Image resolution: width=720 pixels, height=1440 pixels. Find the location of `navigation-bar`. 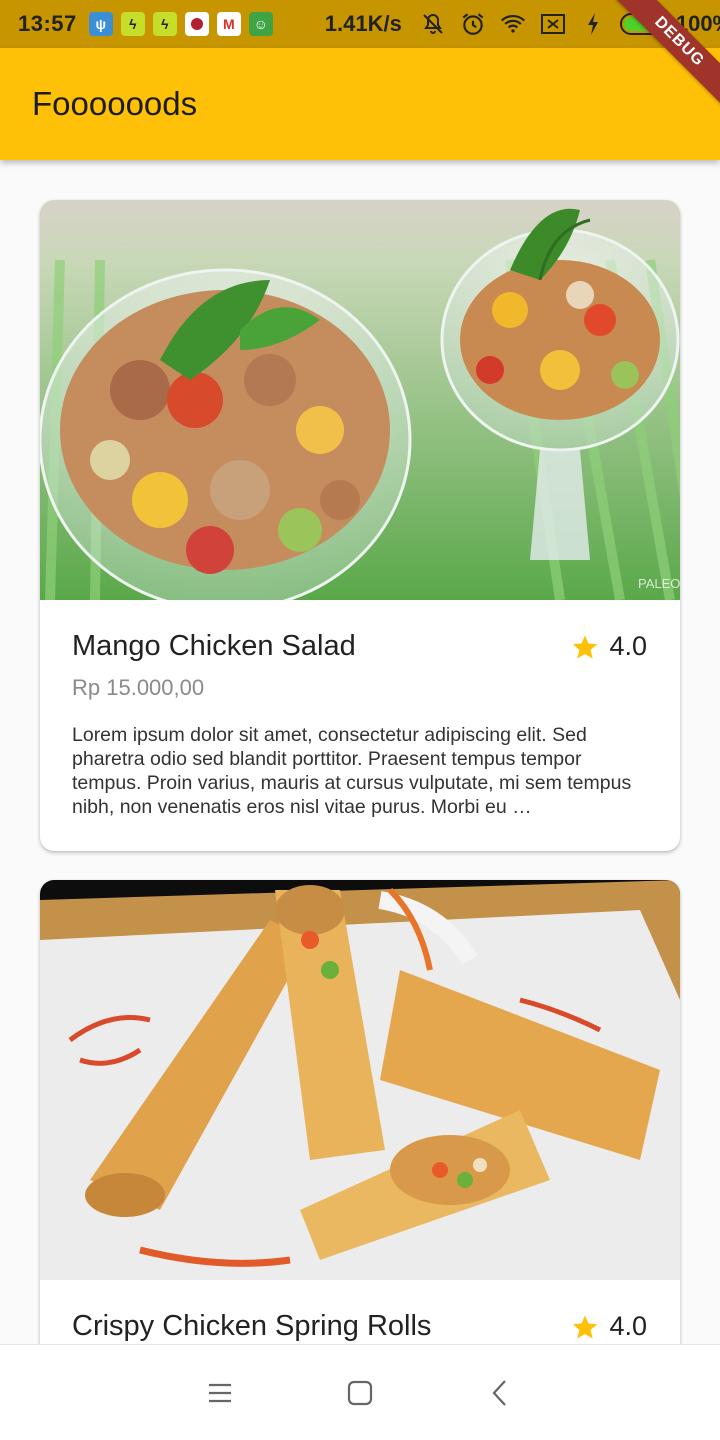

navigation-bar is located at coordinates (360, 1392).